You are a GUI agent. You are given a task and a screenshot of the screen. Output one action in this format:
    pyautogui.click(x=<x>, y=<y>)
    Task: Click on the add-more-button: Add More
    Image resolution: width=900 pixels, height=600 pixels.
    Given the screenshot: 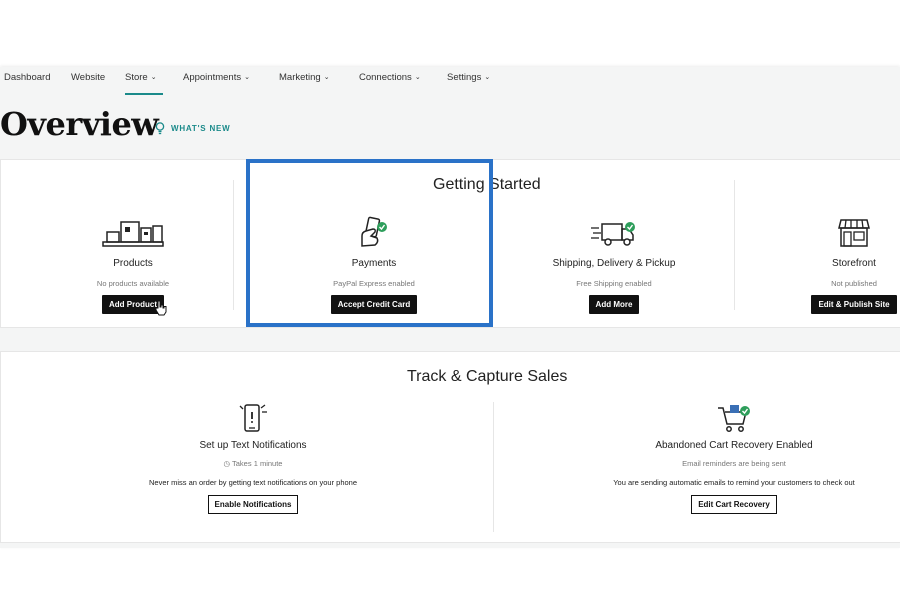 What is the action you would take?
    pyautogui.click(x=614, y=304)
    